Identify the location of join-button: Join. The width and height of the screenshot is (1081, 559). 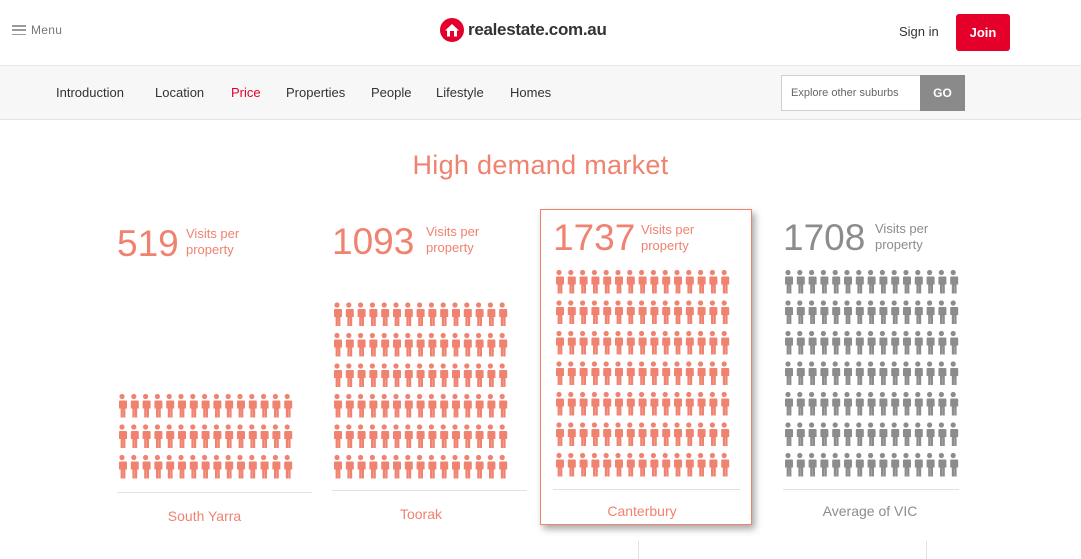
(983, 32).